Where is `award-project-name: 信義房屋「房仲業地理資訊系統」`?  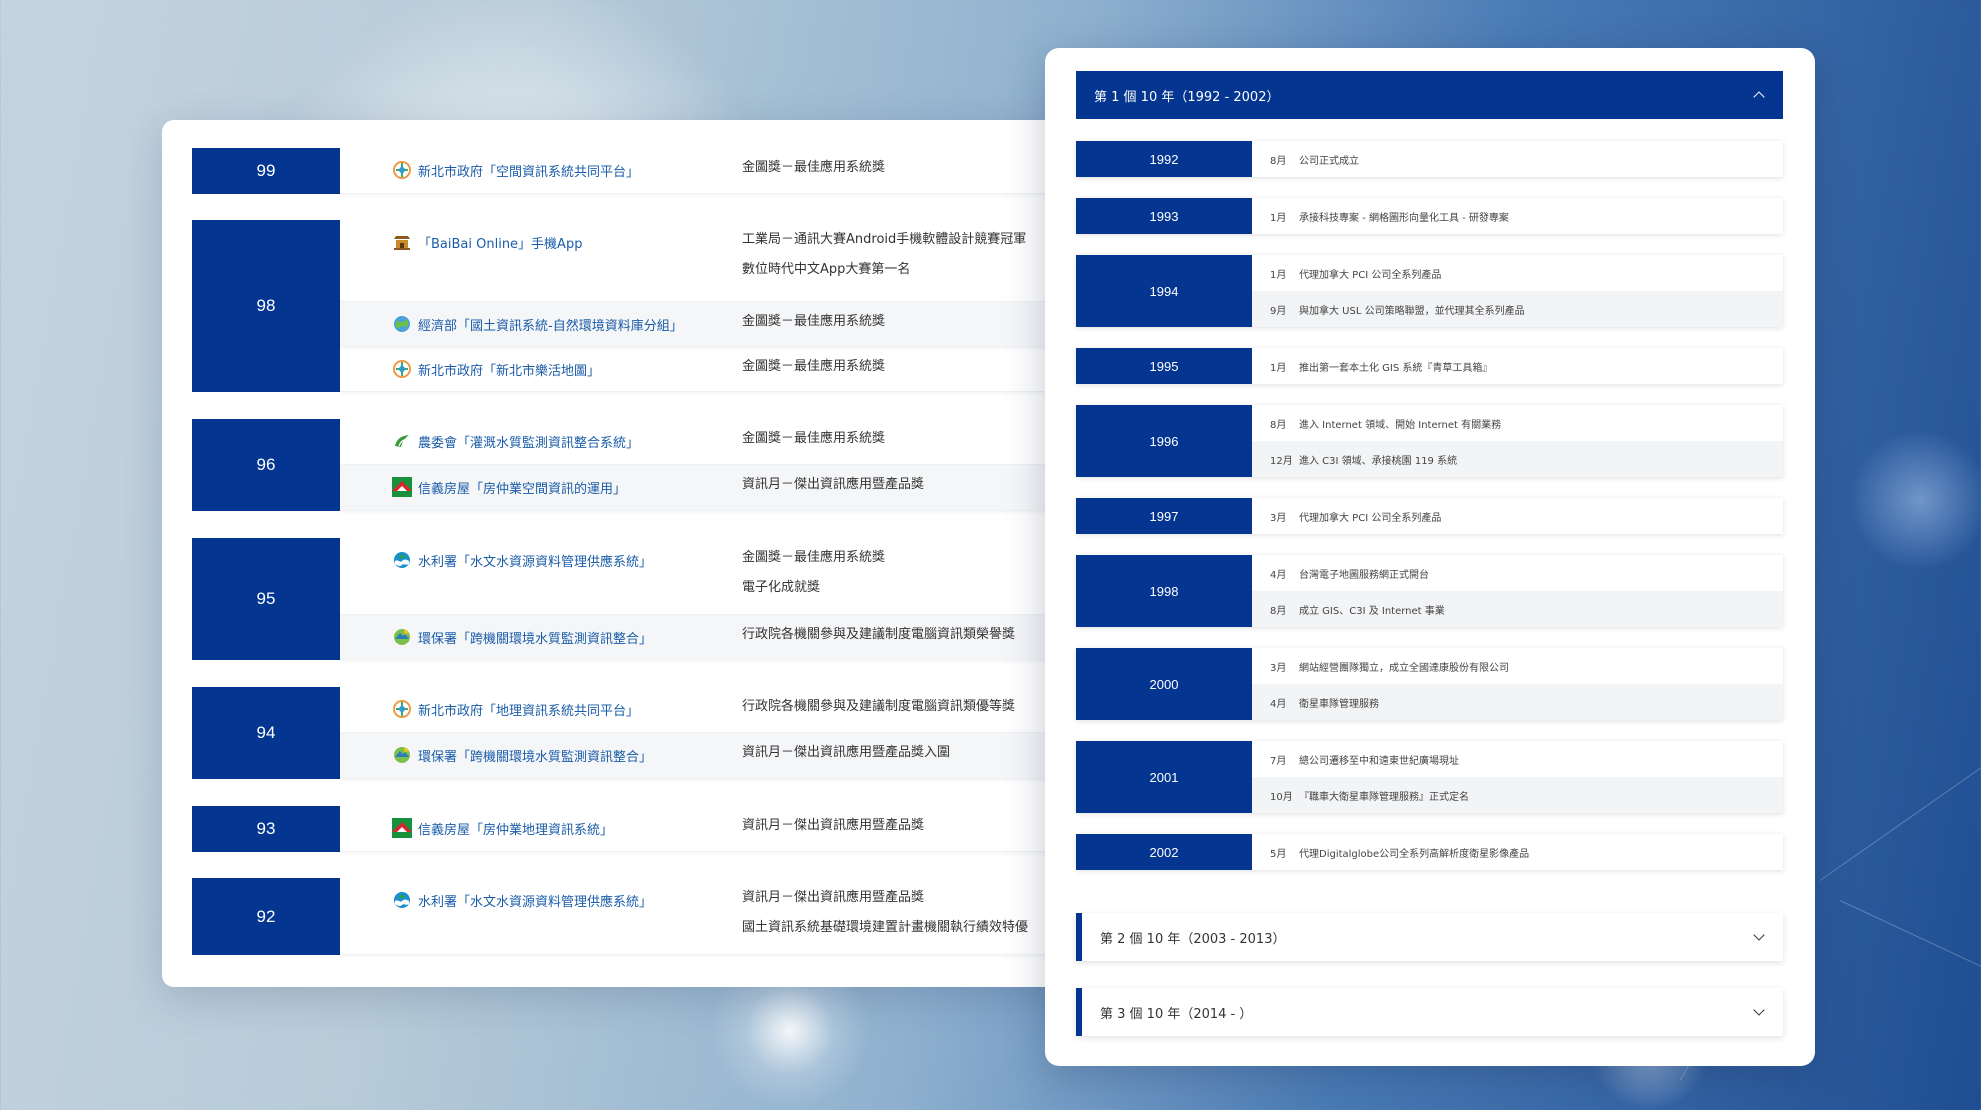 award-project-name: 信義房屋「房仲業地理資訊系統」 is located at coordinates (516, 830).